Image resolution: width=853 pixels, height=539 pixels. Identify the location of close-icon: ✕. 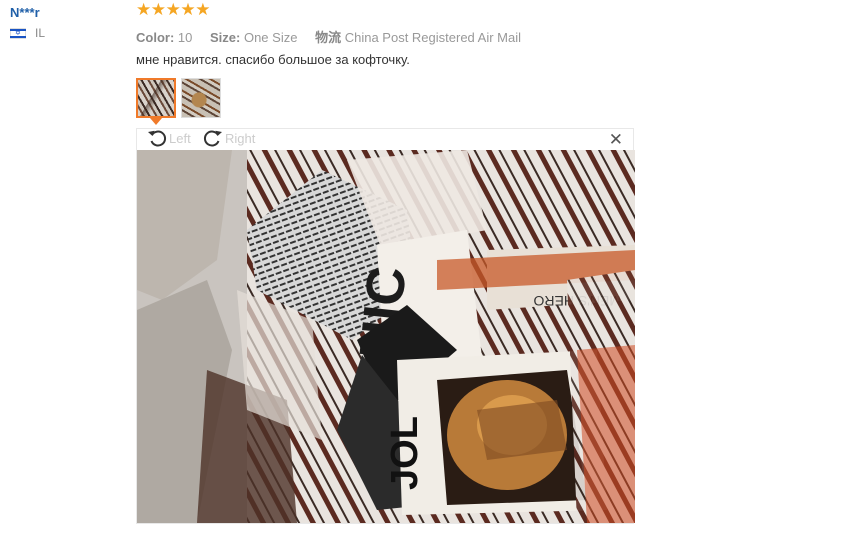
(616, 139).